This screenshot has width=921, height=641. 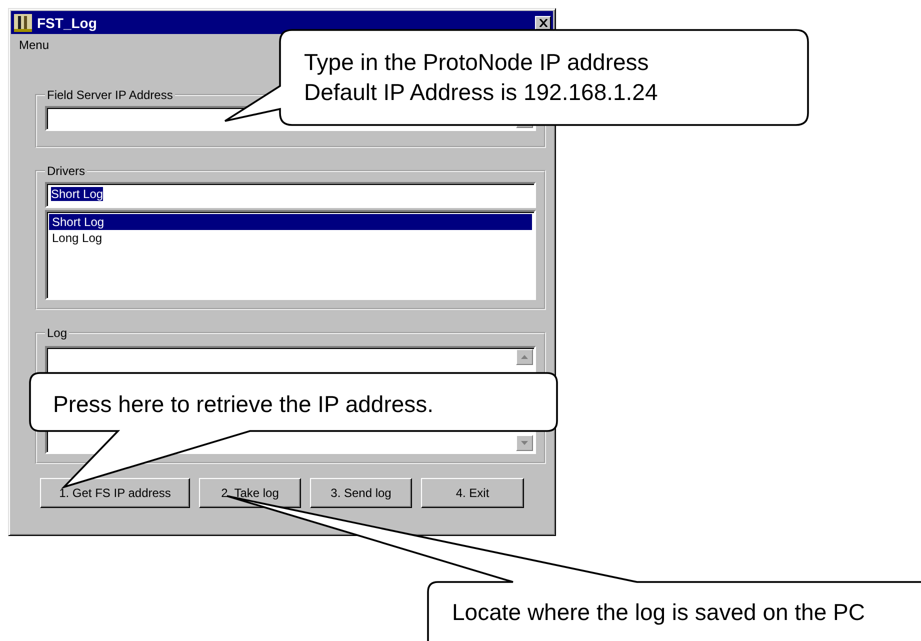 What do you see at coordinates (57, 333) in the screenshot?
I see `group-label: Log` at bounding box center [57, 333].